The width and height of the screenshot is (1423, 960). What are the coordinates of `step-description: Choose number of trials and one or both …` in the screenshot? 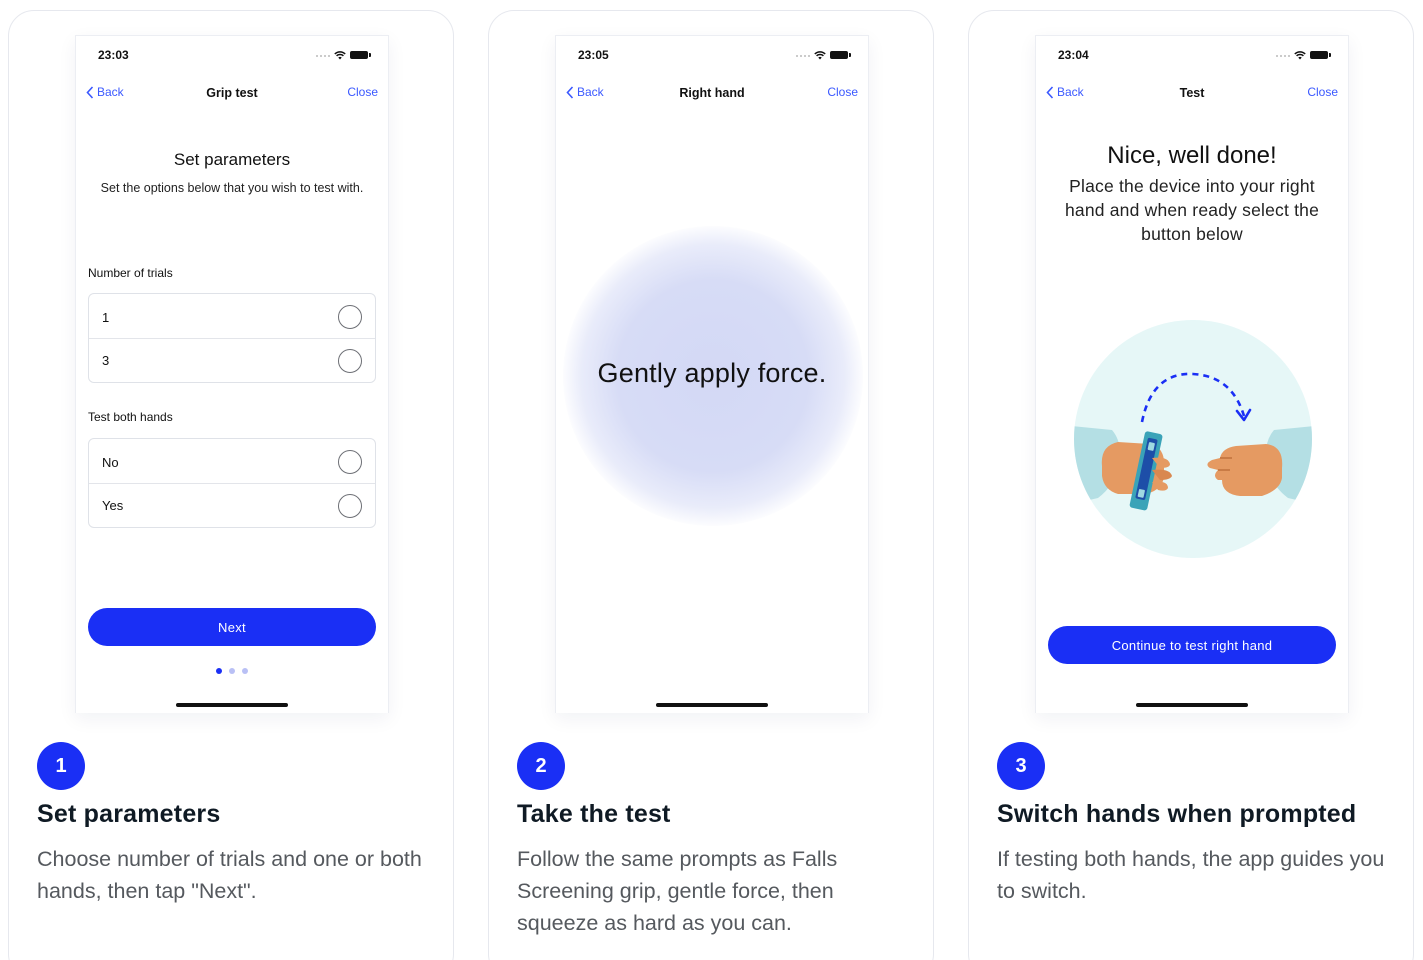 It's located at (229, 875).